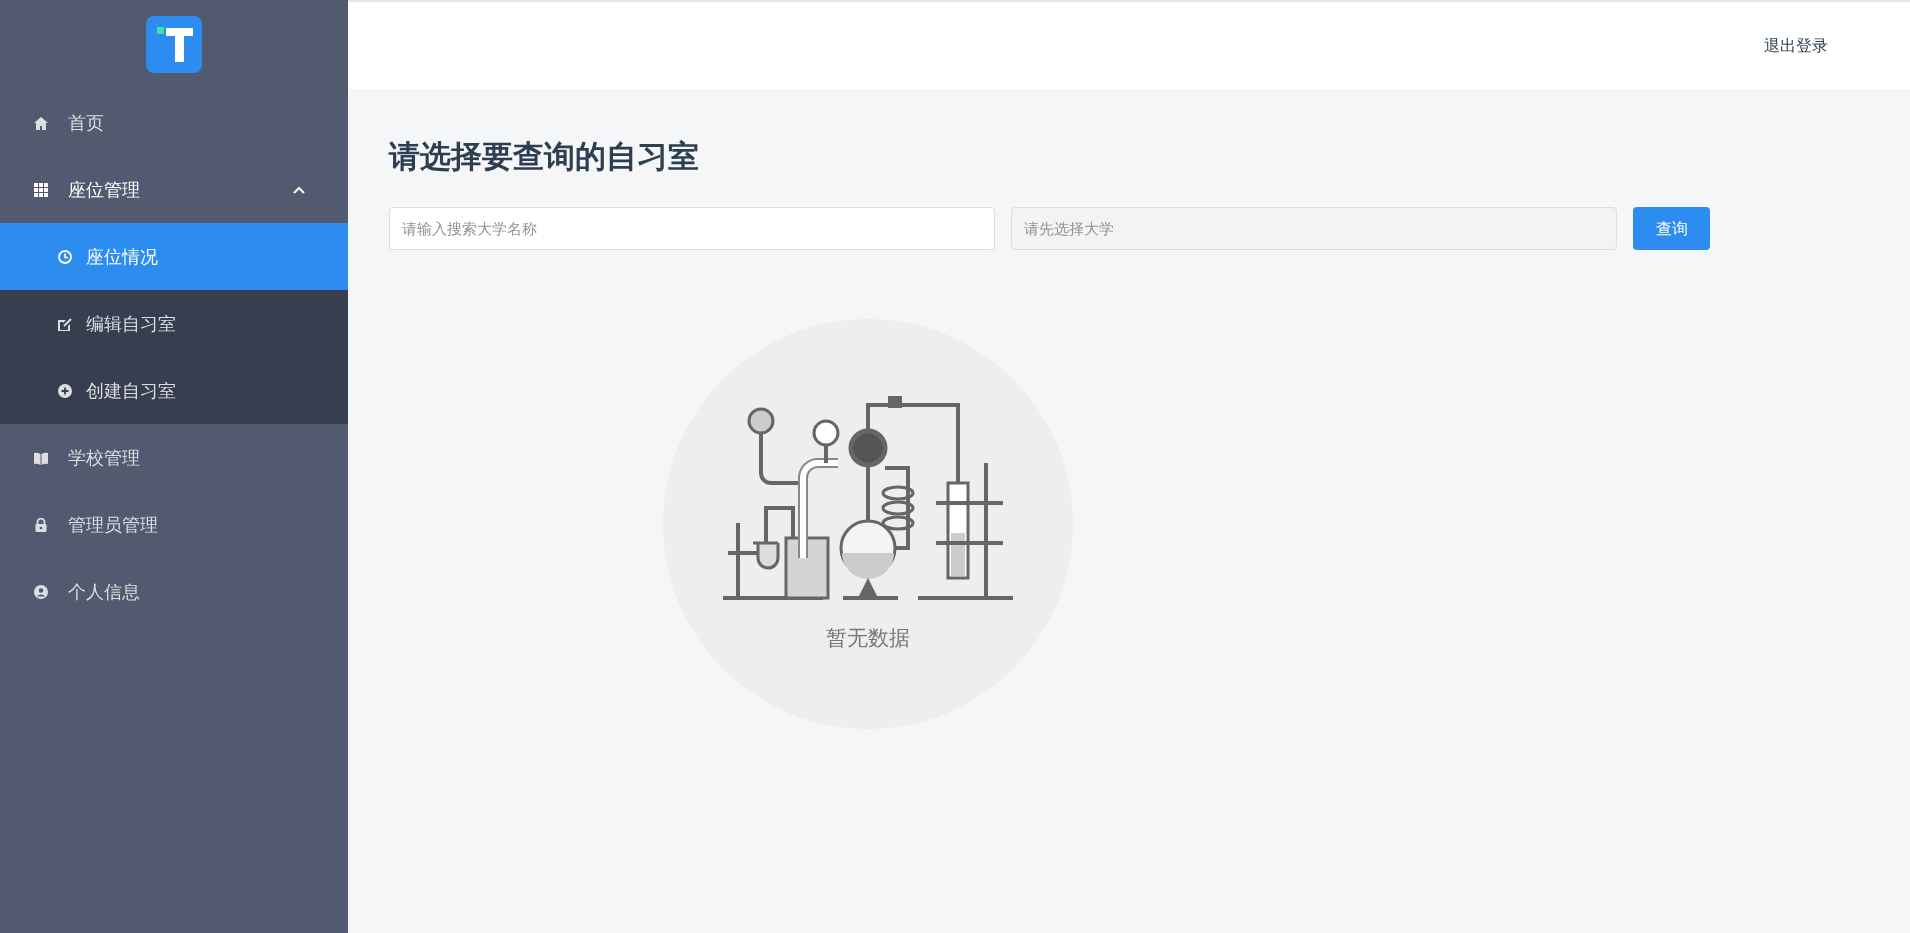  What do you see at coordinates (41, 457) in the screenshot?
I see `book-icon` at bounding box center [41, 457].